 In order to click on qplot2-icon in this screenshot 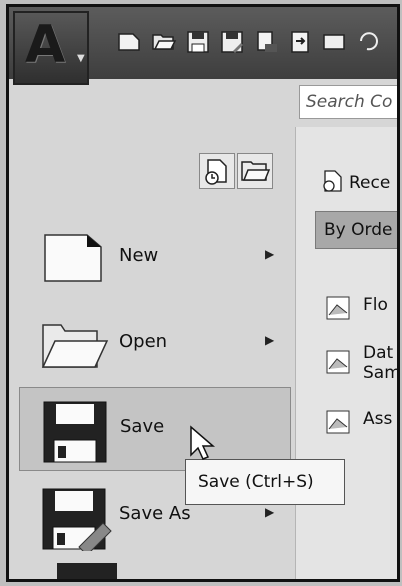, I will do `click(334, 42)`.